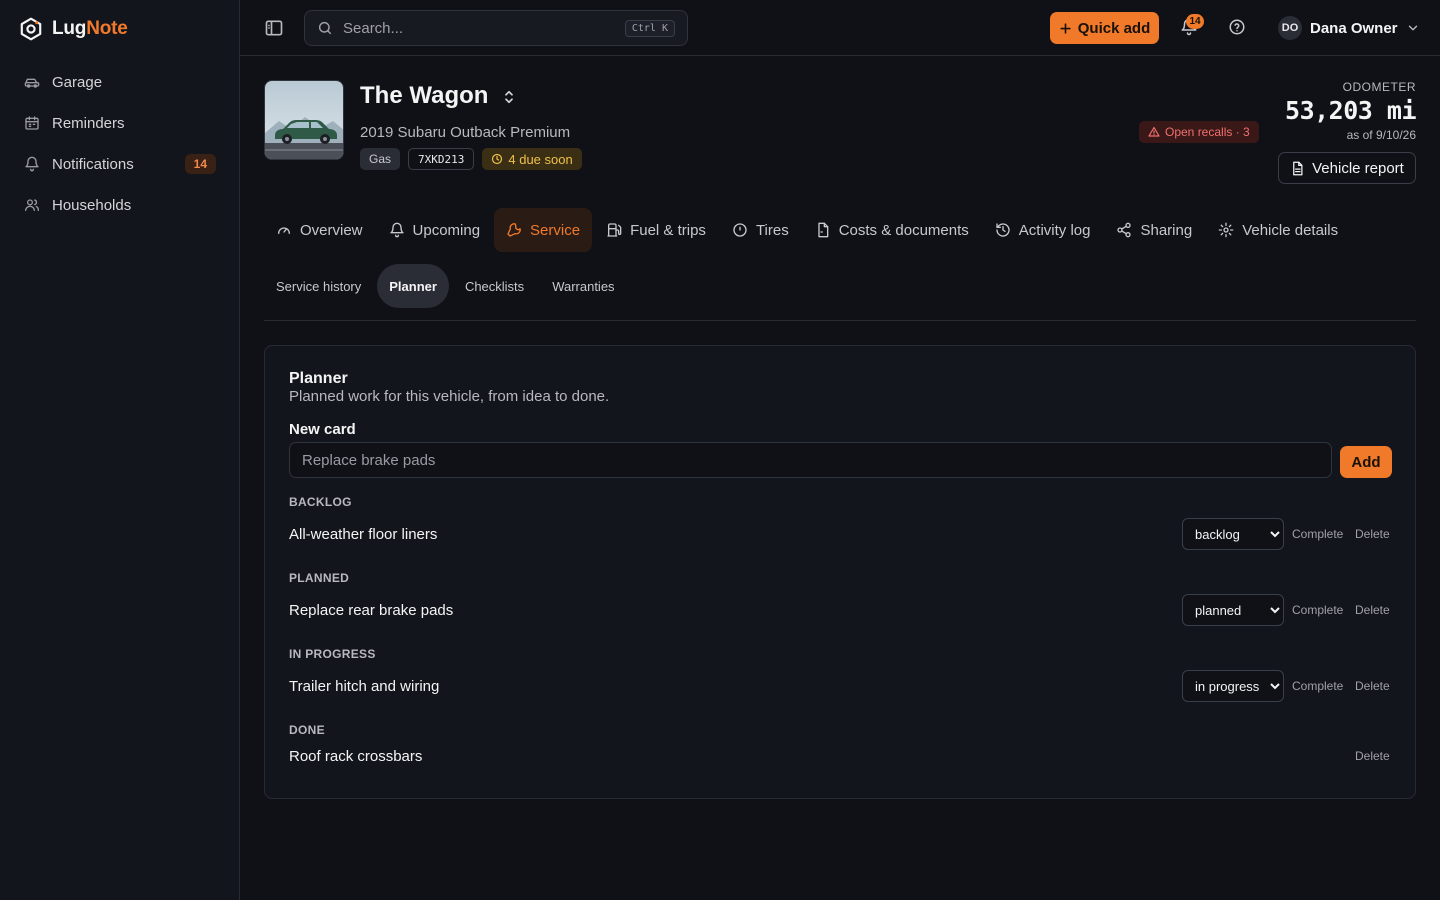 This screenshot has height=900, width=1440. I want to click on quick-add-button: Quick add, so click(1104, 28).